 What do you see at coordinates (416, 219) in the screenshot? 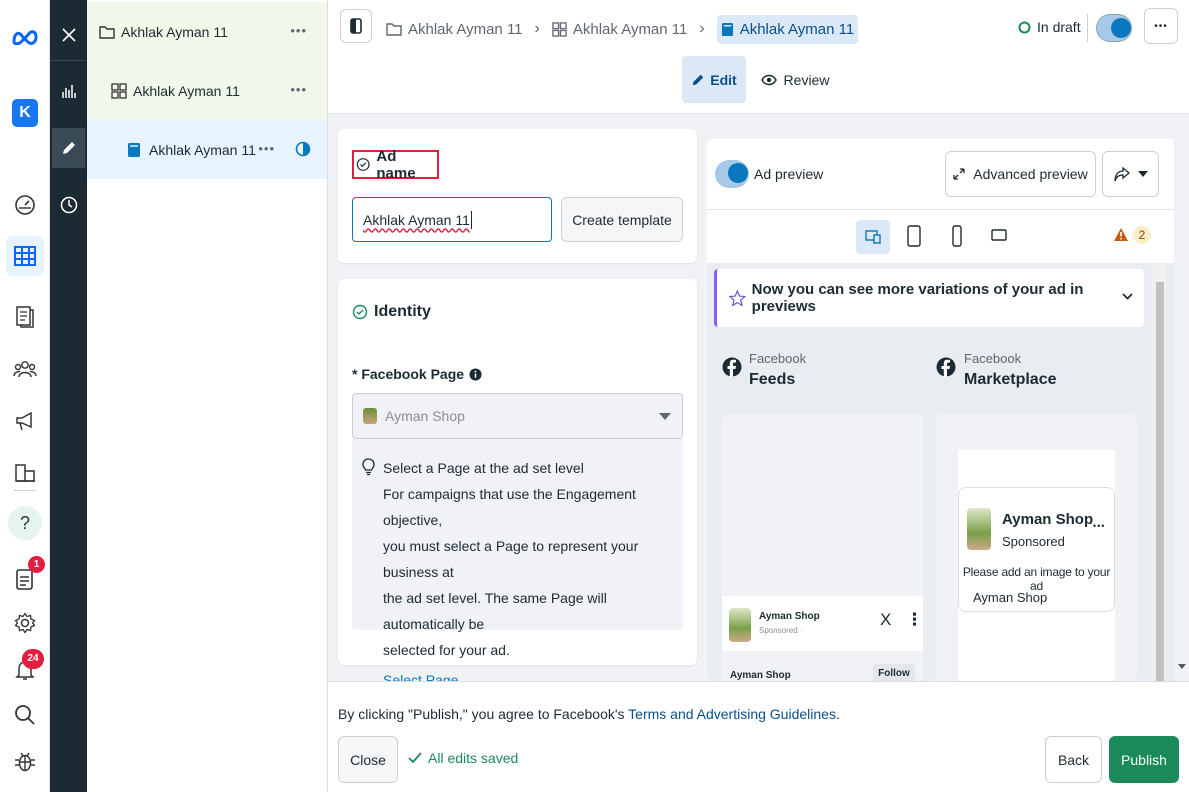
I see `ad-name-value: Akhlak Ayman 11` at bounding box center [416, 219].